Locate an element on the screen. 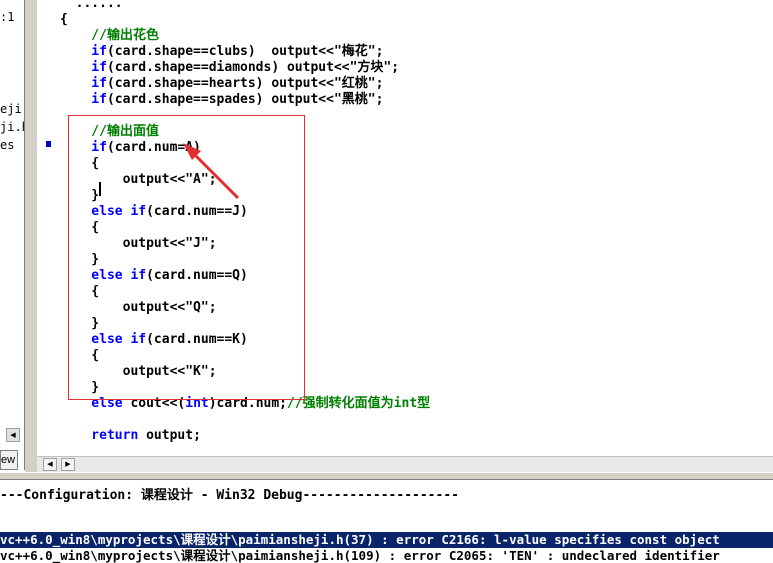 The height and width of the screenshot is (563, 773). code-line: { is located at coordinates (64, 20).